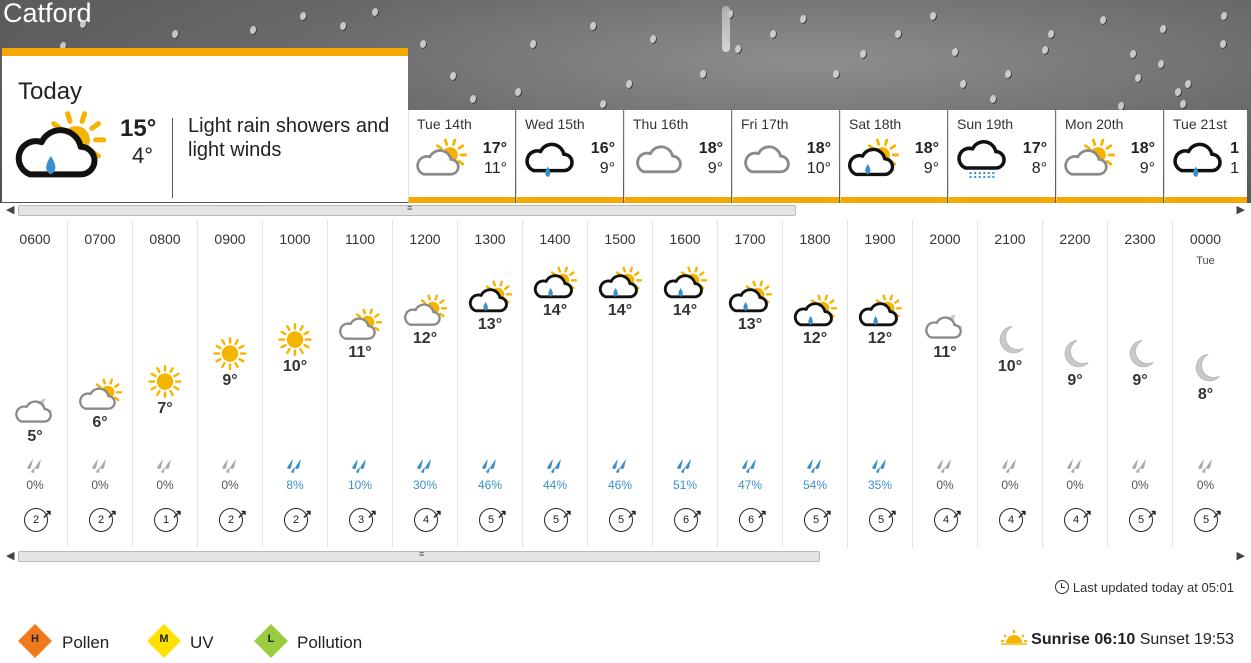 The height and width of the screenshot is (663, 1251). Describe the element at coordinates (1140, 384) in the screenshot. I see `hour-column-2300: 2300 9° 0% 5 ↗` at that location.